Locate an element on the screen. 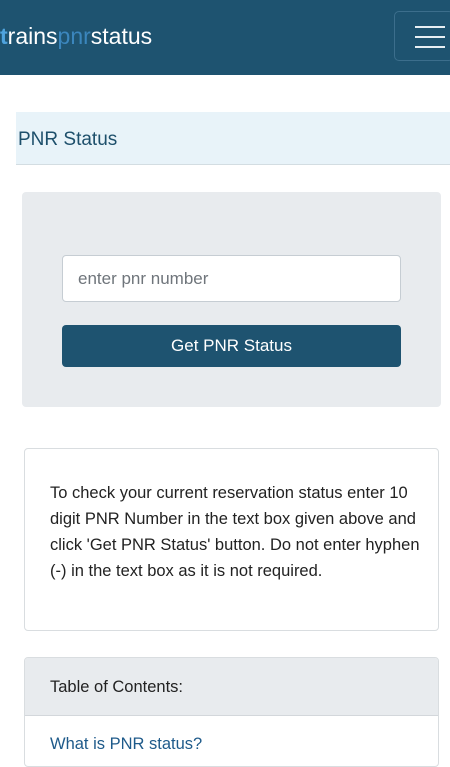  logo-text-rains: rains is located at coordinates (32, 36).